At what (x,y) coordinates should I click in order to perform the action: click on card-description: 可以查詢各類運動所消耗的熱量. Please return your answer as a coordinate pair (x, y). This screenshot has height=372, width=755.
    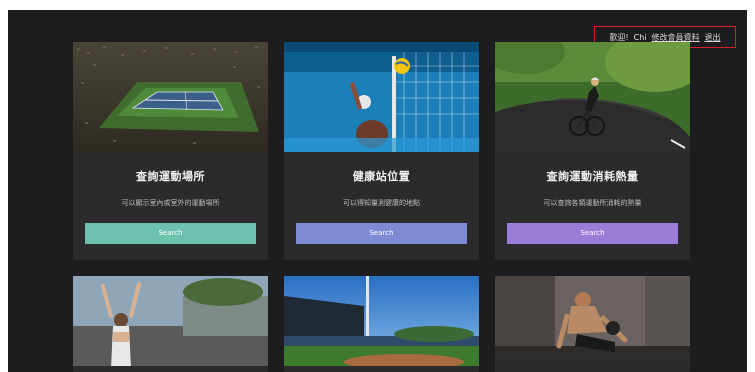
    Looking at the image, I should click on (592, 203).